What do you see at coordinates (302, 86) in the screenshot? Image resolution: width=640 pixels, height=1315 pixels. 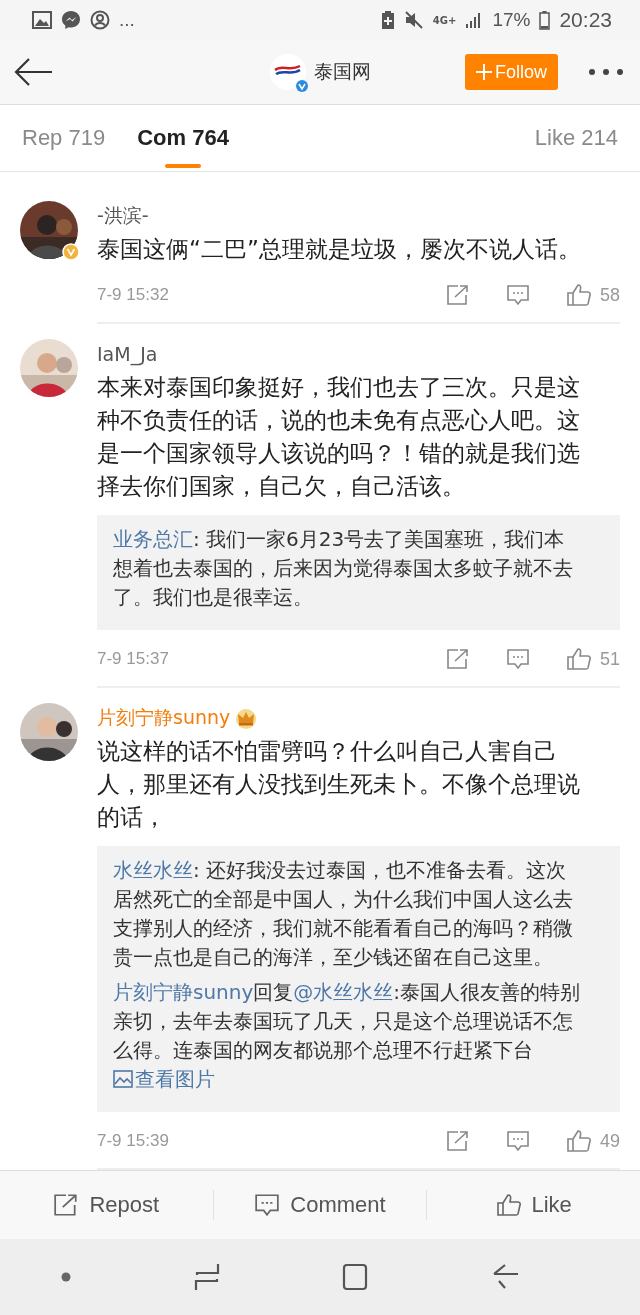 I see `verified-badge-icon` at bounding box center [302, 86].